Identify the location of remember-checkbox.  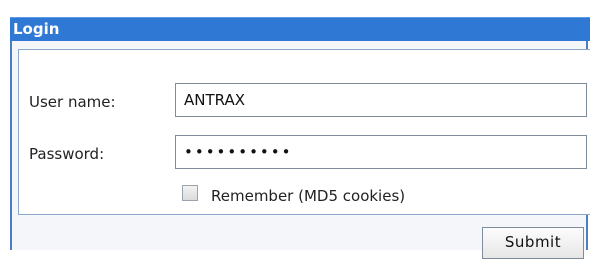
(191, 194).